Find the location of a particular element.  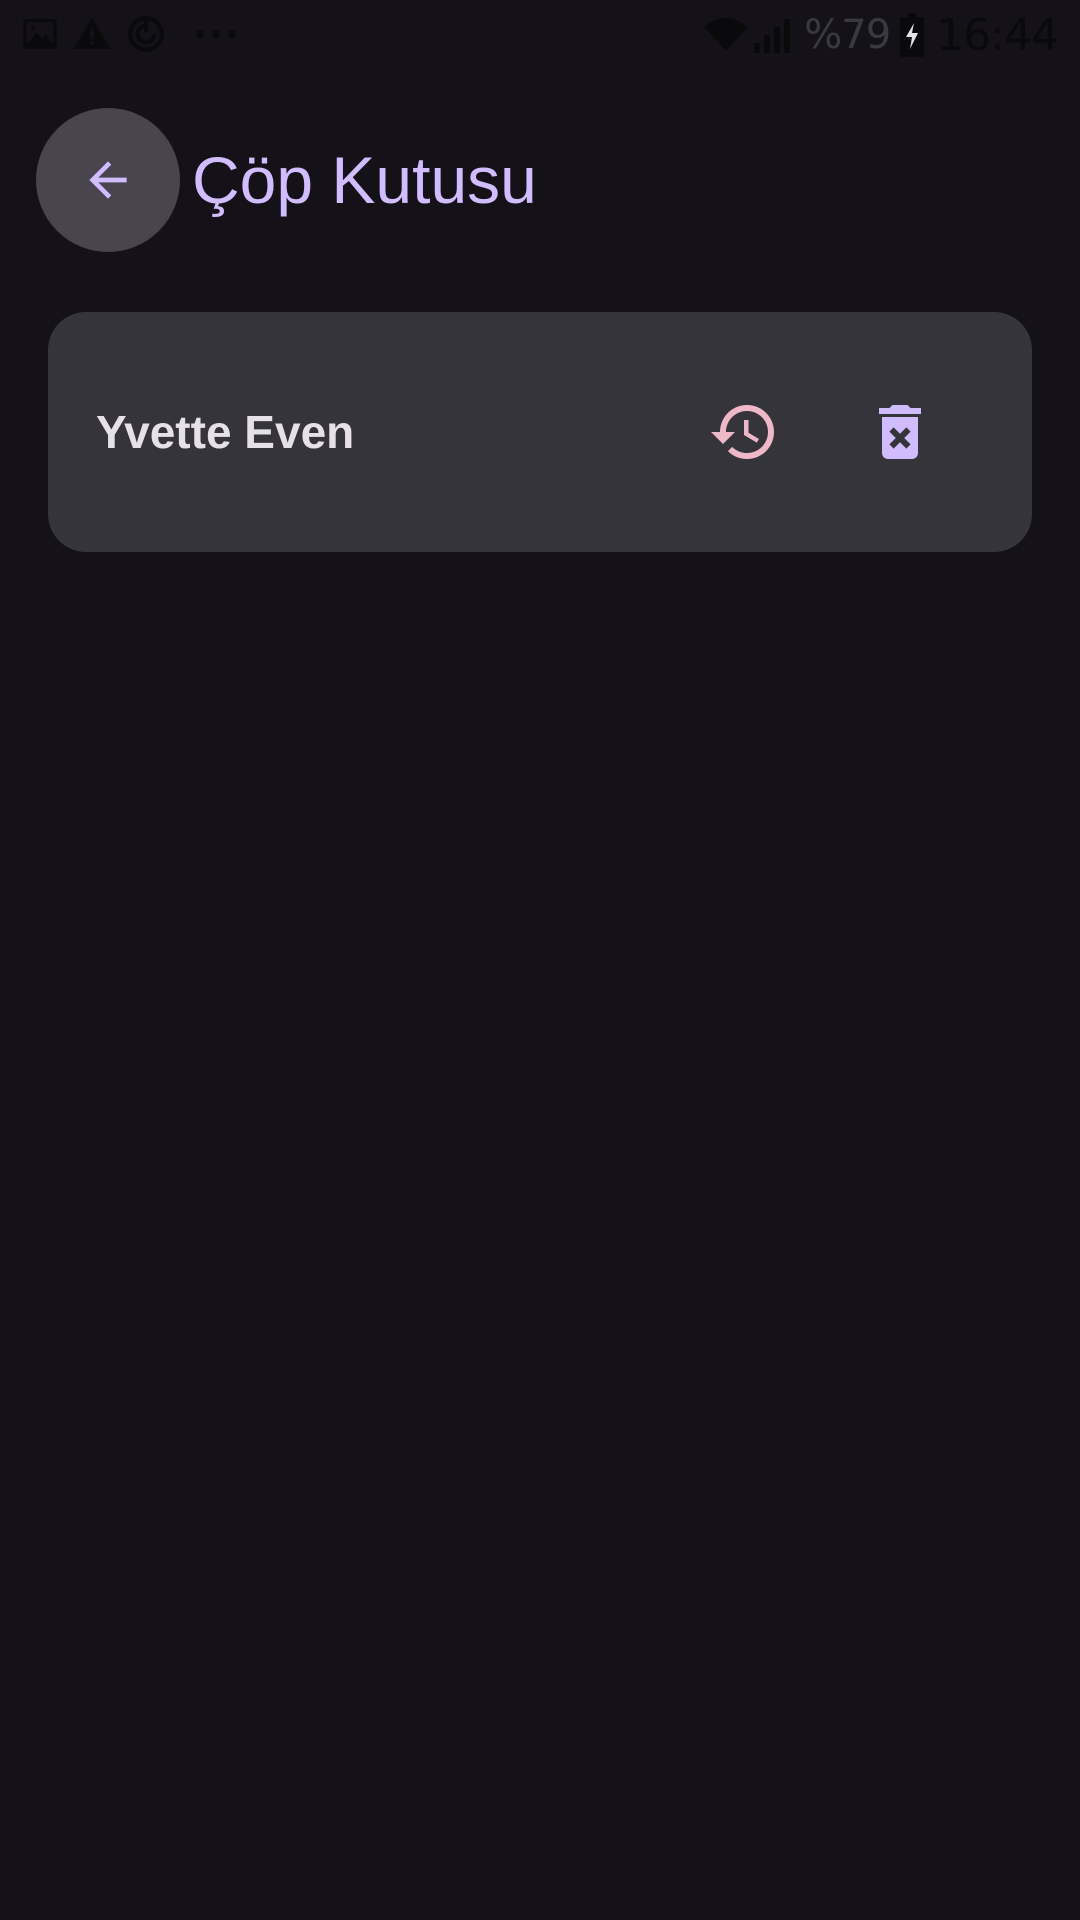

status-bar: %79 16:44 is located at coordinates (540, 36).